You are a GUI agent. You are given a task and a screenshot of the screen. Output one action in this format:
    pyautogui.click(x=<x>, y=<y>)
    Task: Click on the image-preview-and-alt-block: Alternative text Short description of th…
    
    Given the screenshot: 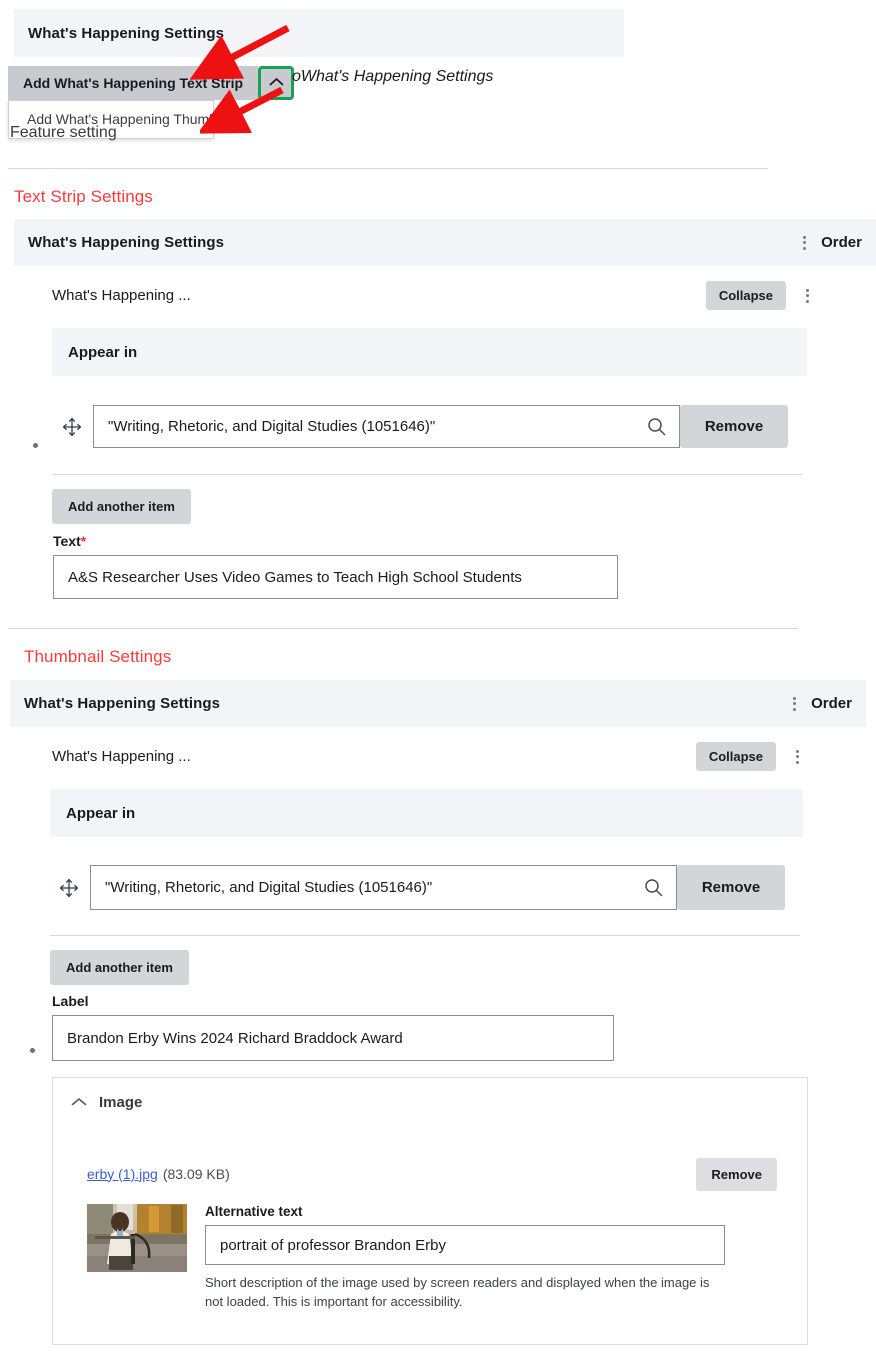 What is the action you would take?
    pyautogui.click(x=408, y=1258)
    